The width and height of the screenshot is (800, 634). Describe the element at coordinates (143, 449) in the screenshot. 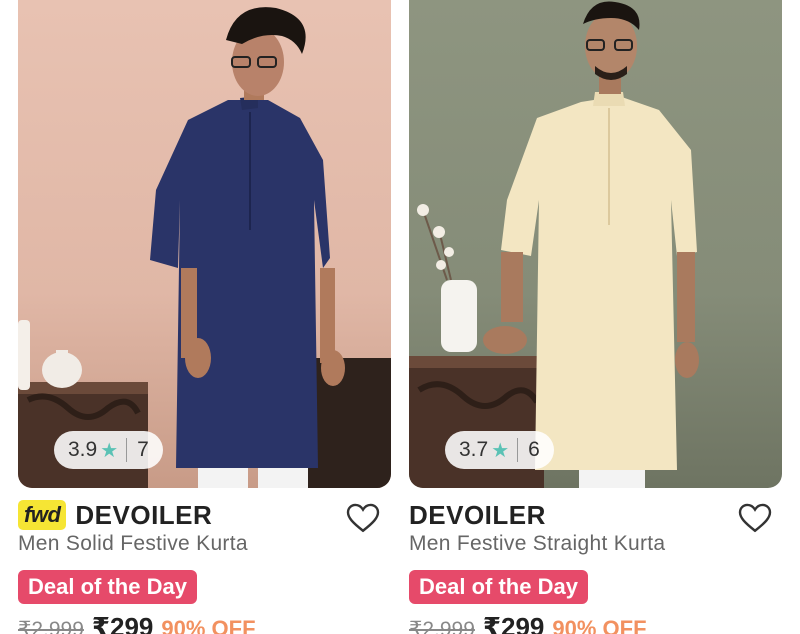

I see `rating-count: 7` at that location.